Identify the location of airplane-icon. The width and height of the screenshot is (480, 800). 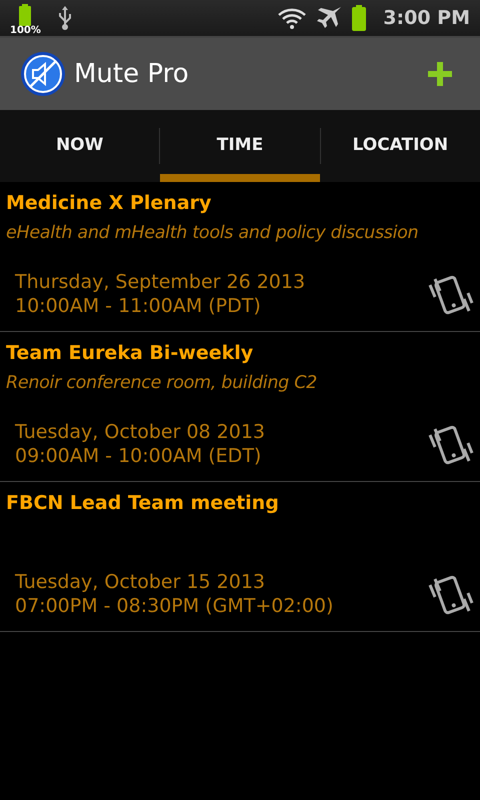
(329, 18).